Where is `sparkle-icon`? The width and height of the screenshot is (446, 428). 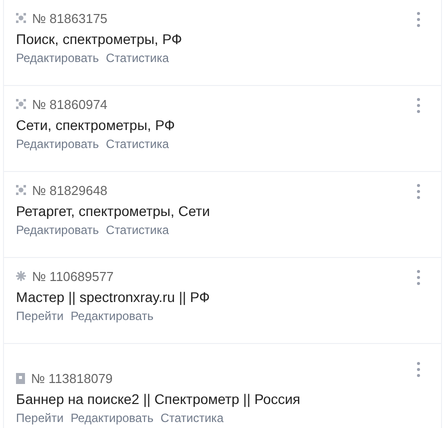
sparkle-icon is located at coordinates (21, 276).